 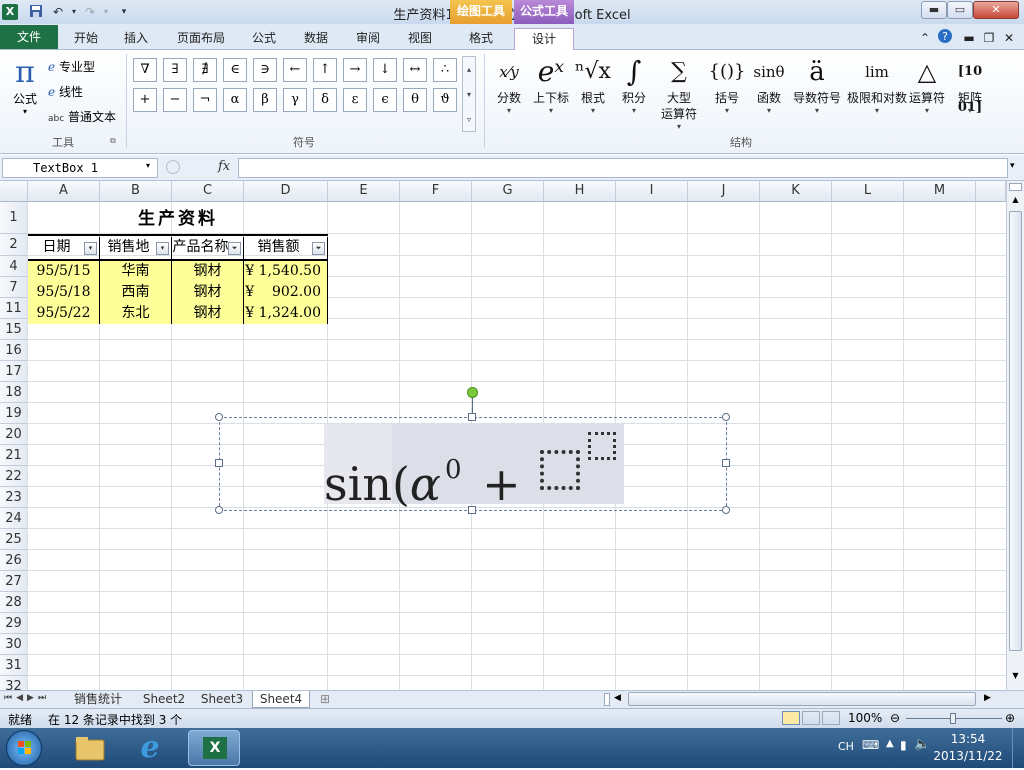 What do you see at coordinates (318, 248) in the screenshot?
I see `filter-dropdown-icon: ⏷` at bounding box center [318, 248].